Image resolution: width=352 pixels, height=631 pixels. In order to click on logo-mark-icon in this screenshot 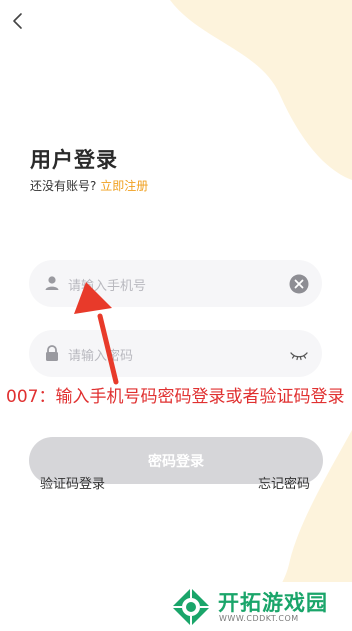, I will do `click(191, 607)`.